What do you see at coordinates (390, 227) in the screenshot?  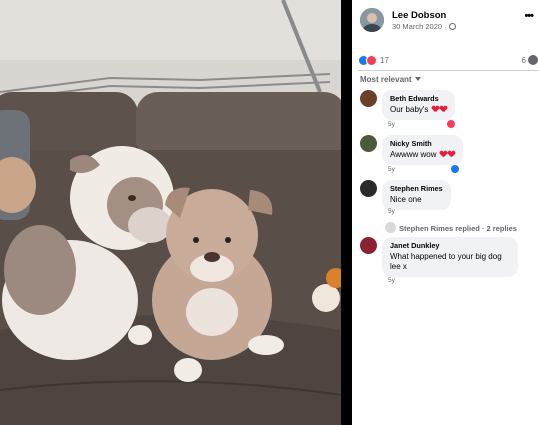 I see `reply-avatar-icon` at bounding box center [390, 227].